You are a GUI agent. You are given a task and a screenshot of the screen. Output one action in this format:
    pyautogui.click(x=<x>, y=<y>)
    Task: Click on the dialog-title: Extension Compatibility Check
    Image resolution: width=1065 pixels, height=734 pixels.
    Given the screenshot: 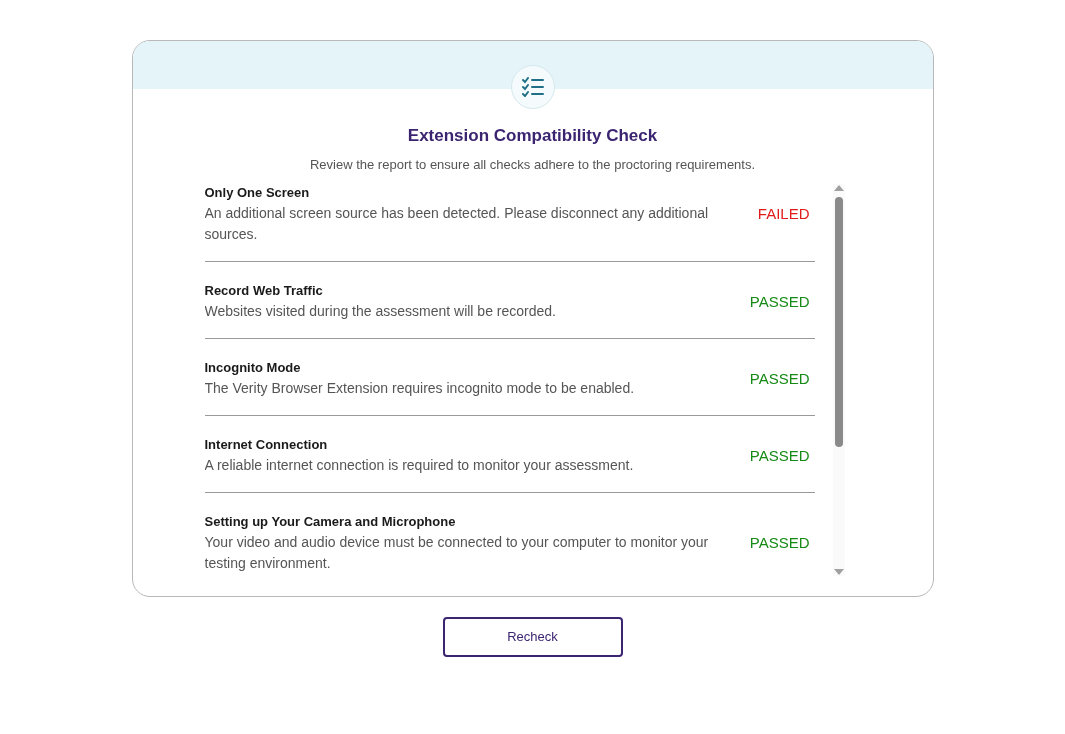 What is the action you would take?
    pyautogui.click(x=532, y=136)
    